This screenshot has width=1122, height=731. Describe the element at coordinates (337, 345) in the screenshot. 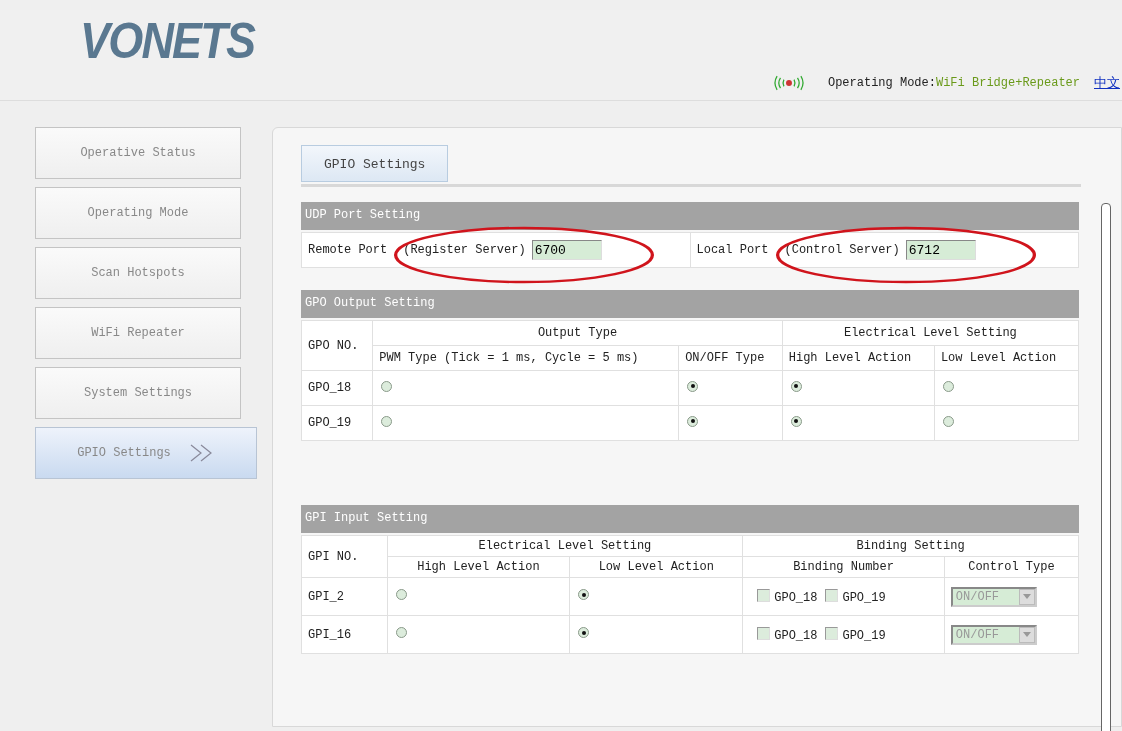

I see `table-cell: GPO NO.` at that location.